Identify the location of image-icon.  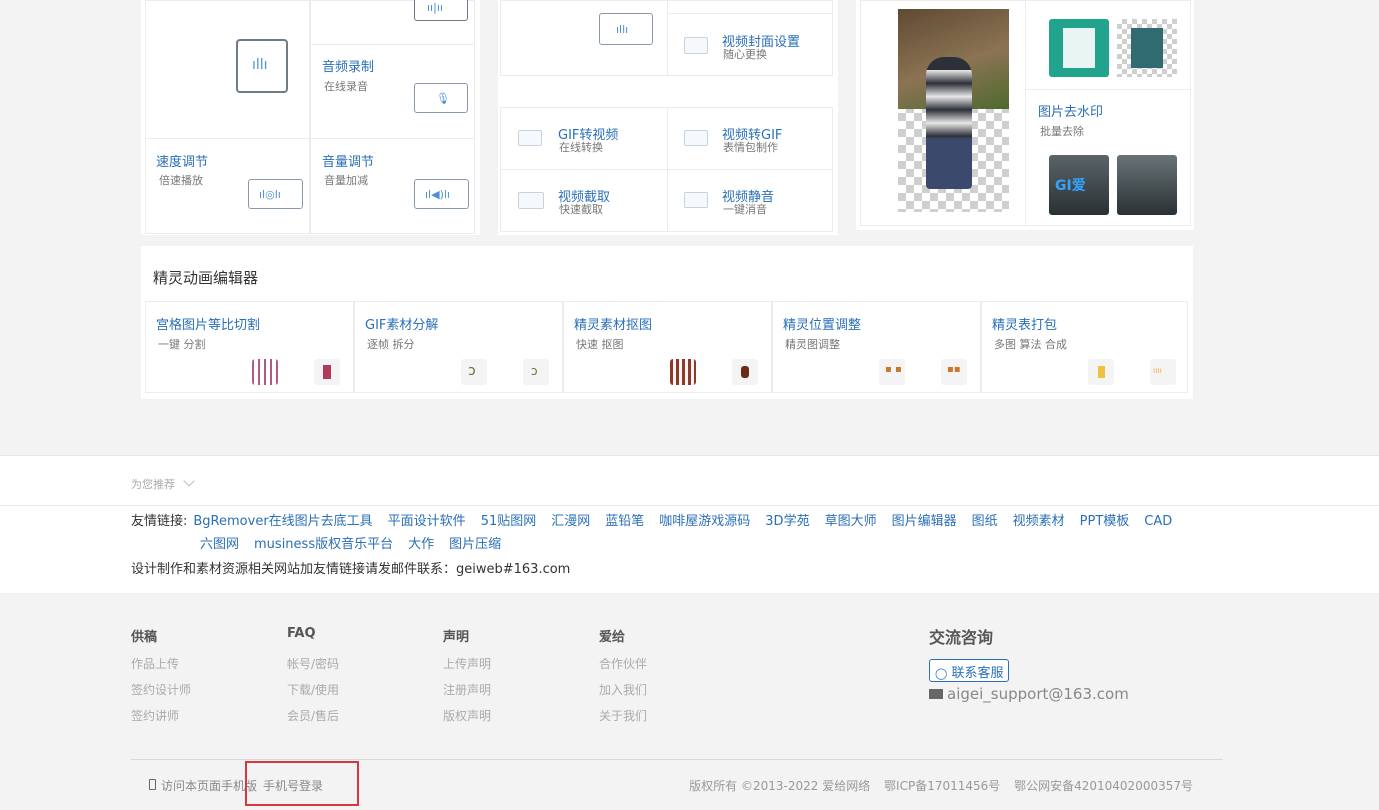
(696, 45).